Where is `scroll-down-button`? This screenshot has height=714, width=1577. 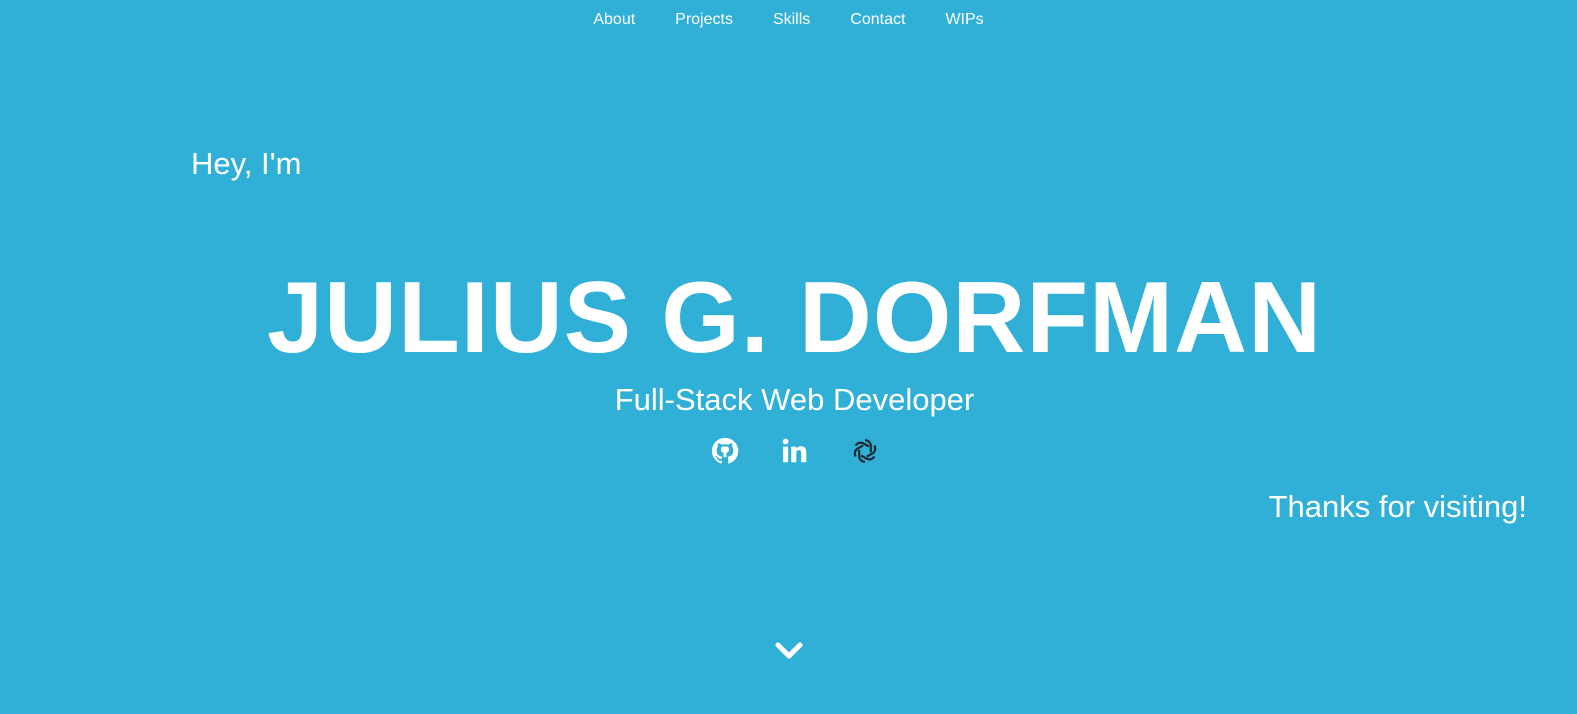 scroll-down-button is located at coordinates (789, 651).